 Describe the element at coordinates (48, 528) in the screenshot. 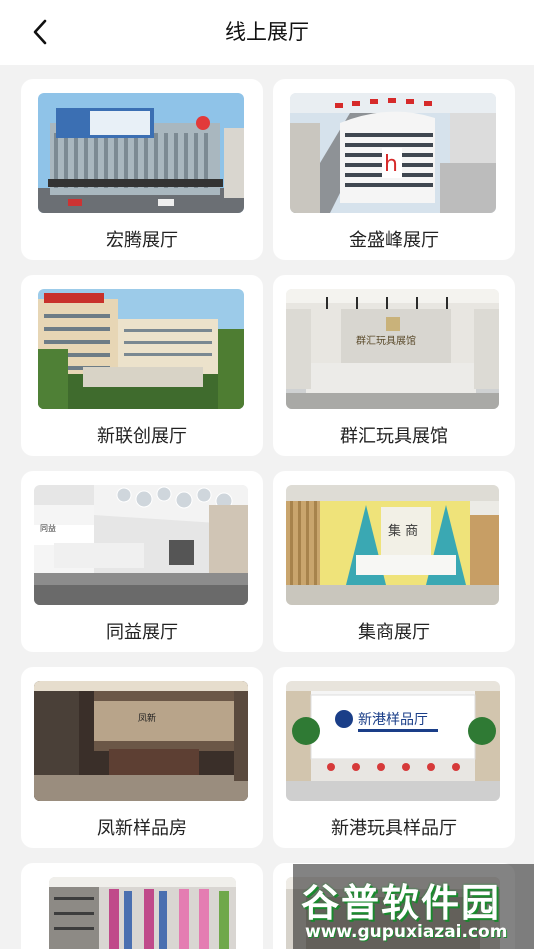

I see `svg-text: 同益` at that location.